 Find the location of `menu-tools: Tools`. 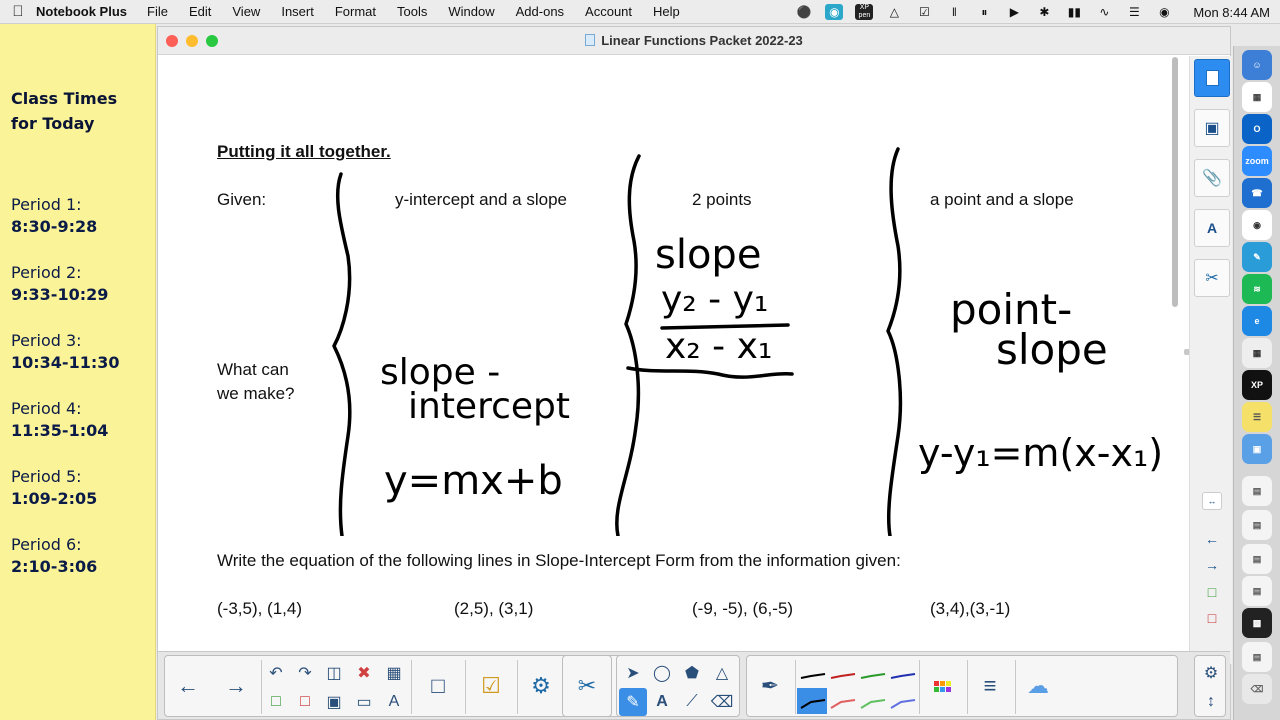

menu-tools: Tools is located at coordinates (412, 11).